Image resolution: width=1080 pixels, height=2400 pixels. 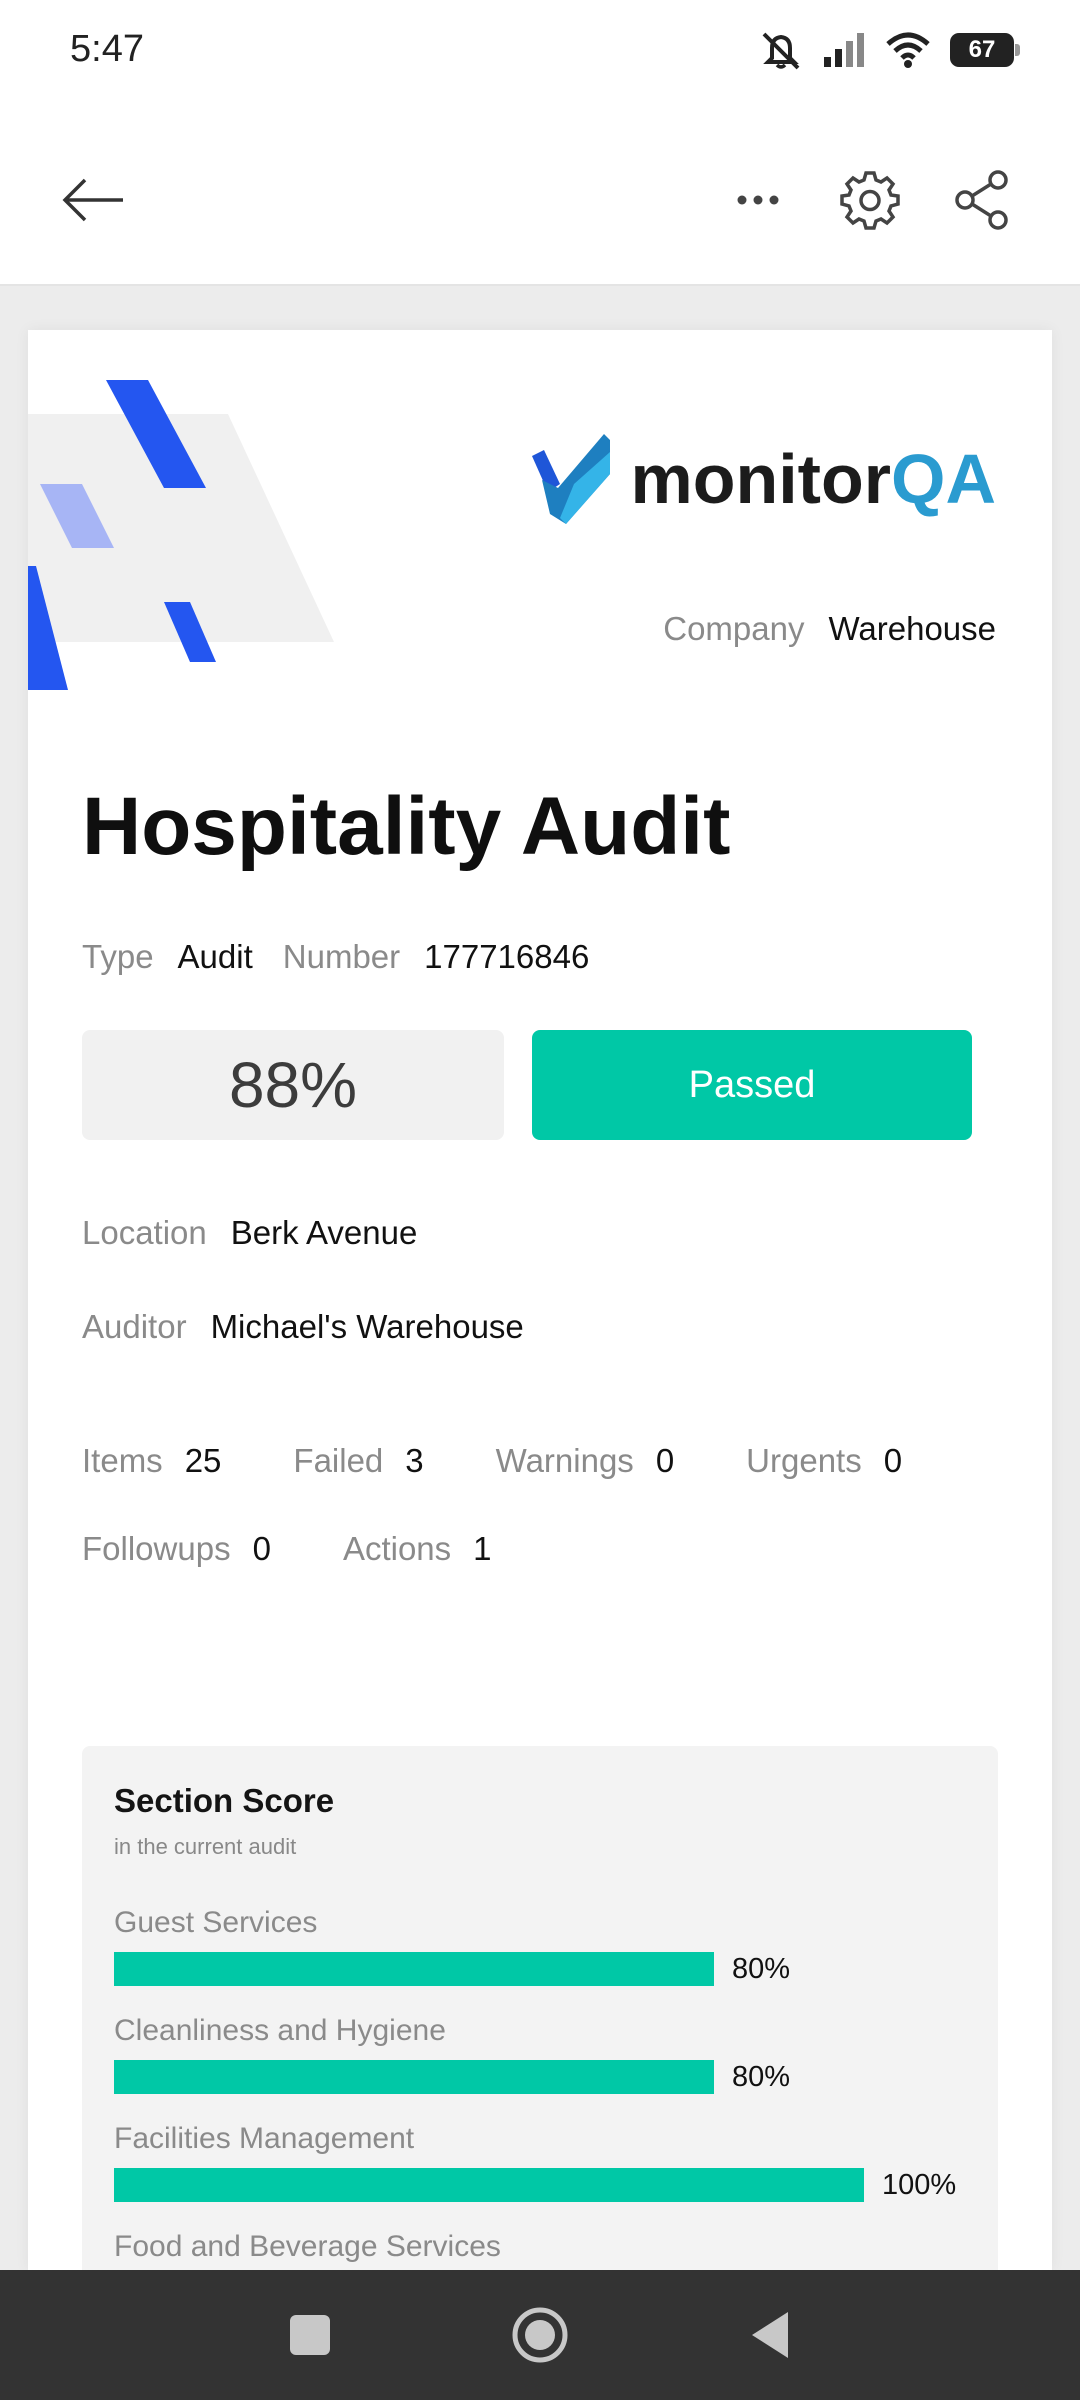 I want to click on score-box: 88%, so click(x=293, y=1085).